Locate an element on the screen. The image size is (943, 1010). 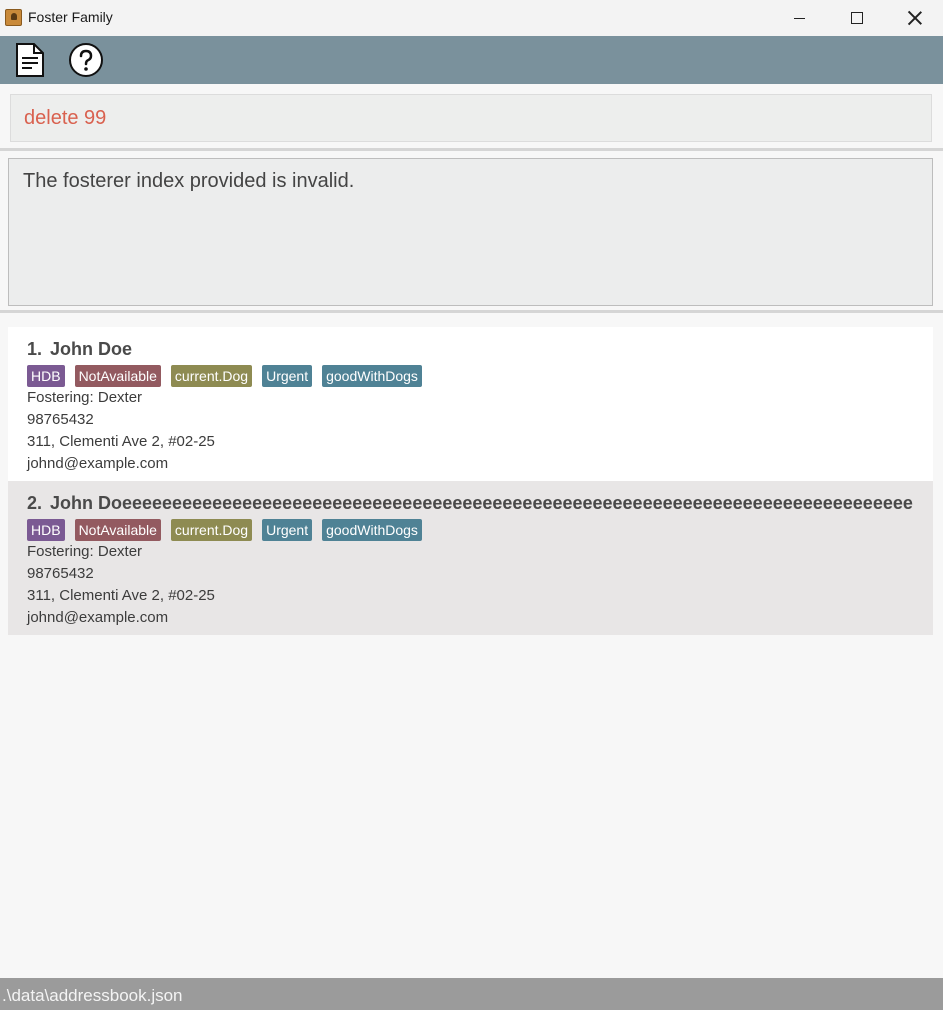
status-bar-file-path: .\data\addressbook.json is located at coordinates (471, 994).